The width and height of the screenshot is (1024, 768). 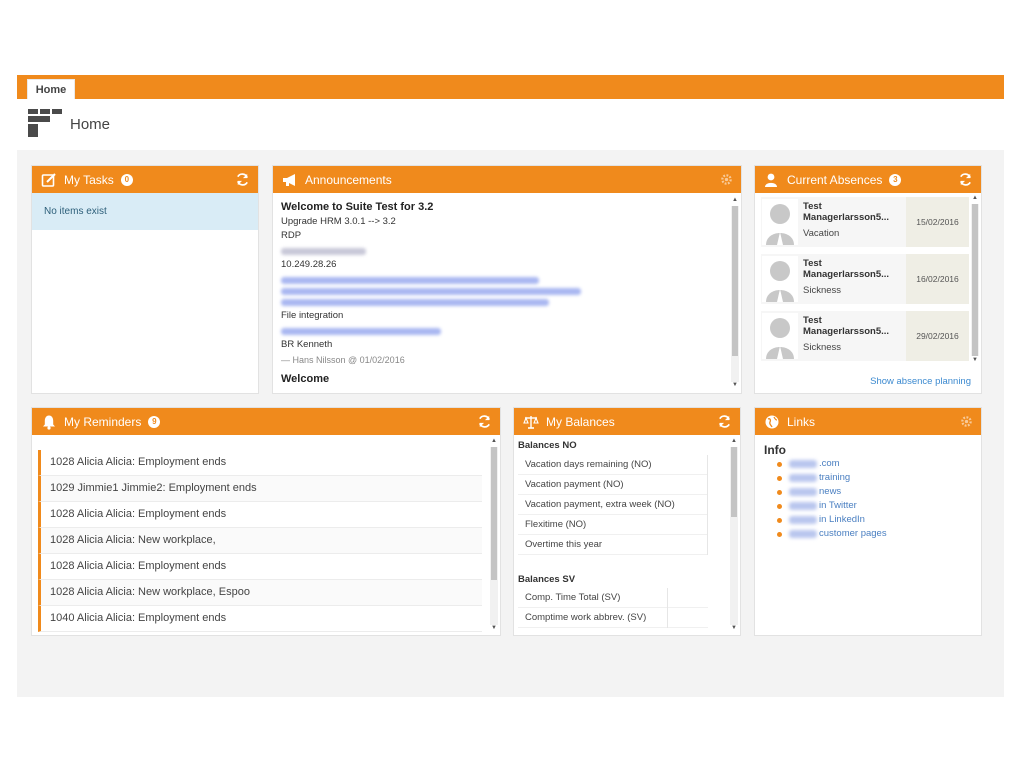 What do you see at coordinates (868, 421) in the screenshot?
I see `links-header: Links` at bounding box center [868, 421].